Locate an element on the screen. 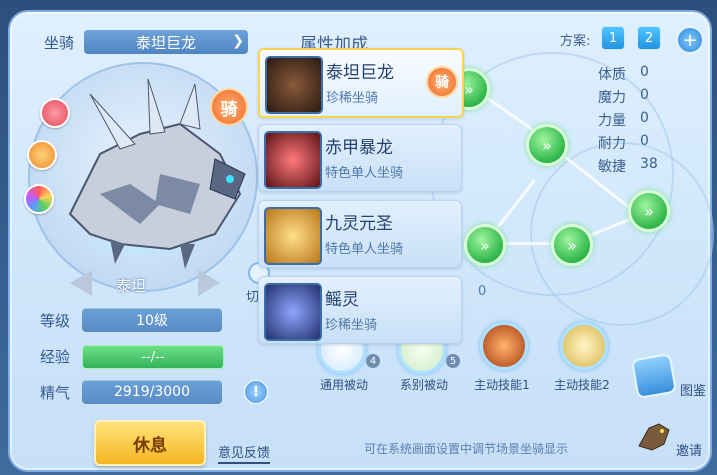 The width and height of the screenshot is (717, 475). feedback-tab: 意见反馈 is located at coordinates (244, 453).